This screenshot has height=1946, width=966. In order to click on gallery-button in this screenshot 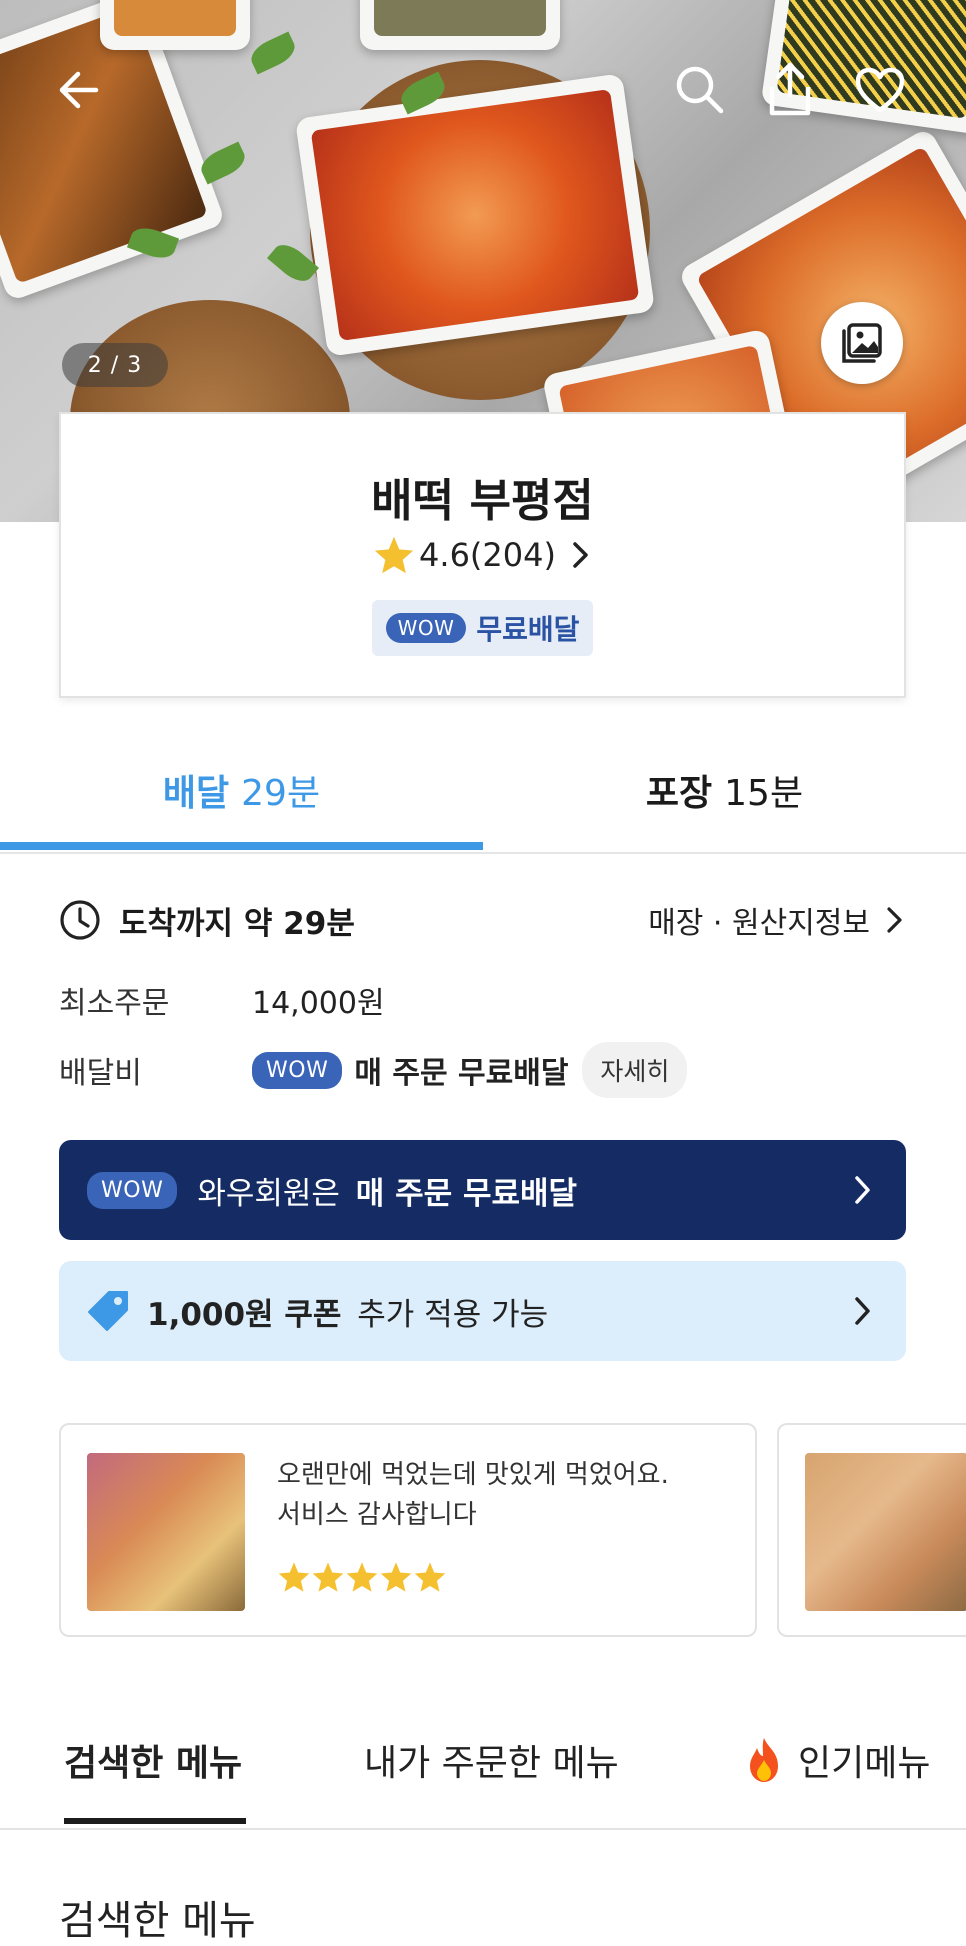, I will do `click(862, 343)`.